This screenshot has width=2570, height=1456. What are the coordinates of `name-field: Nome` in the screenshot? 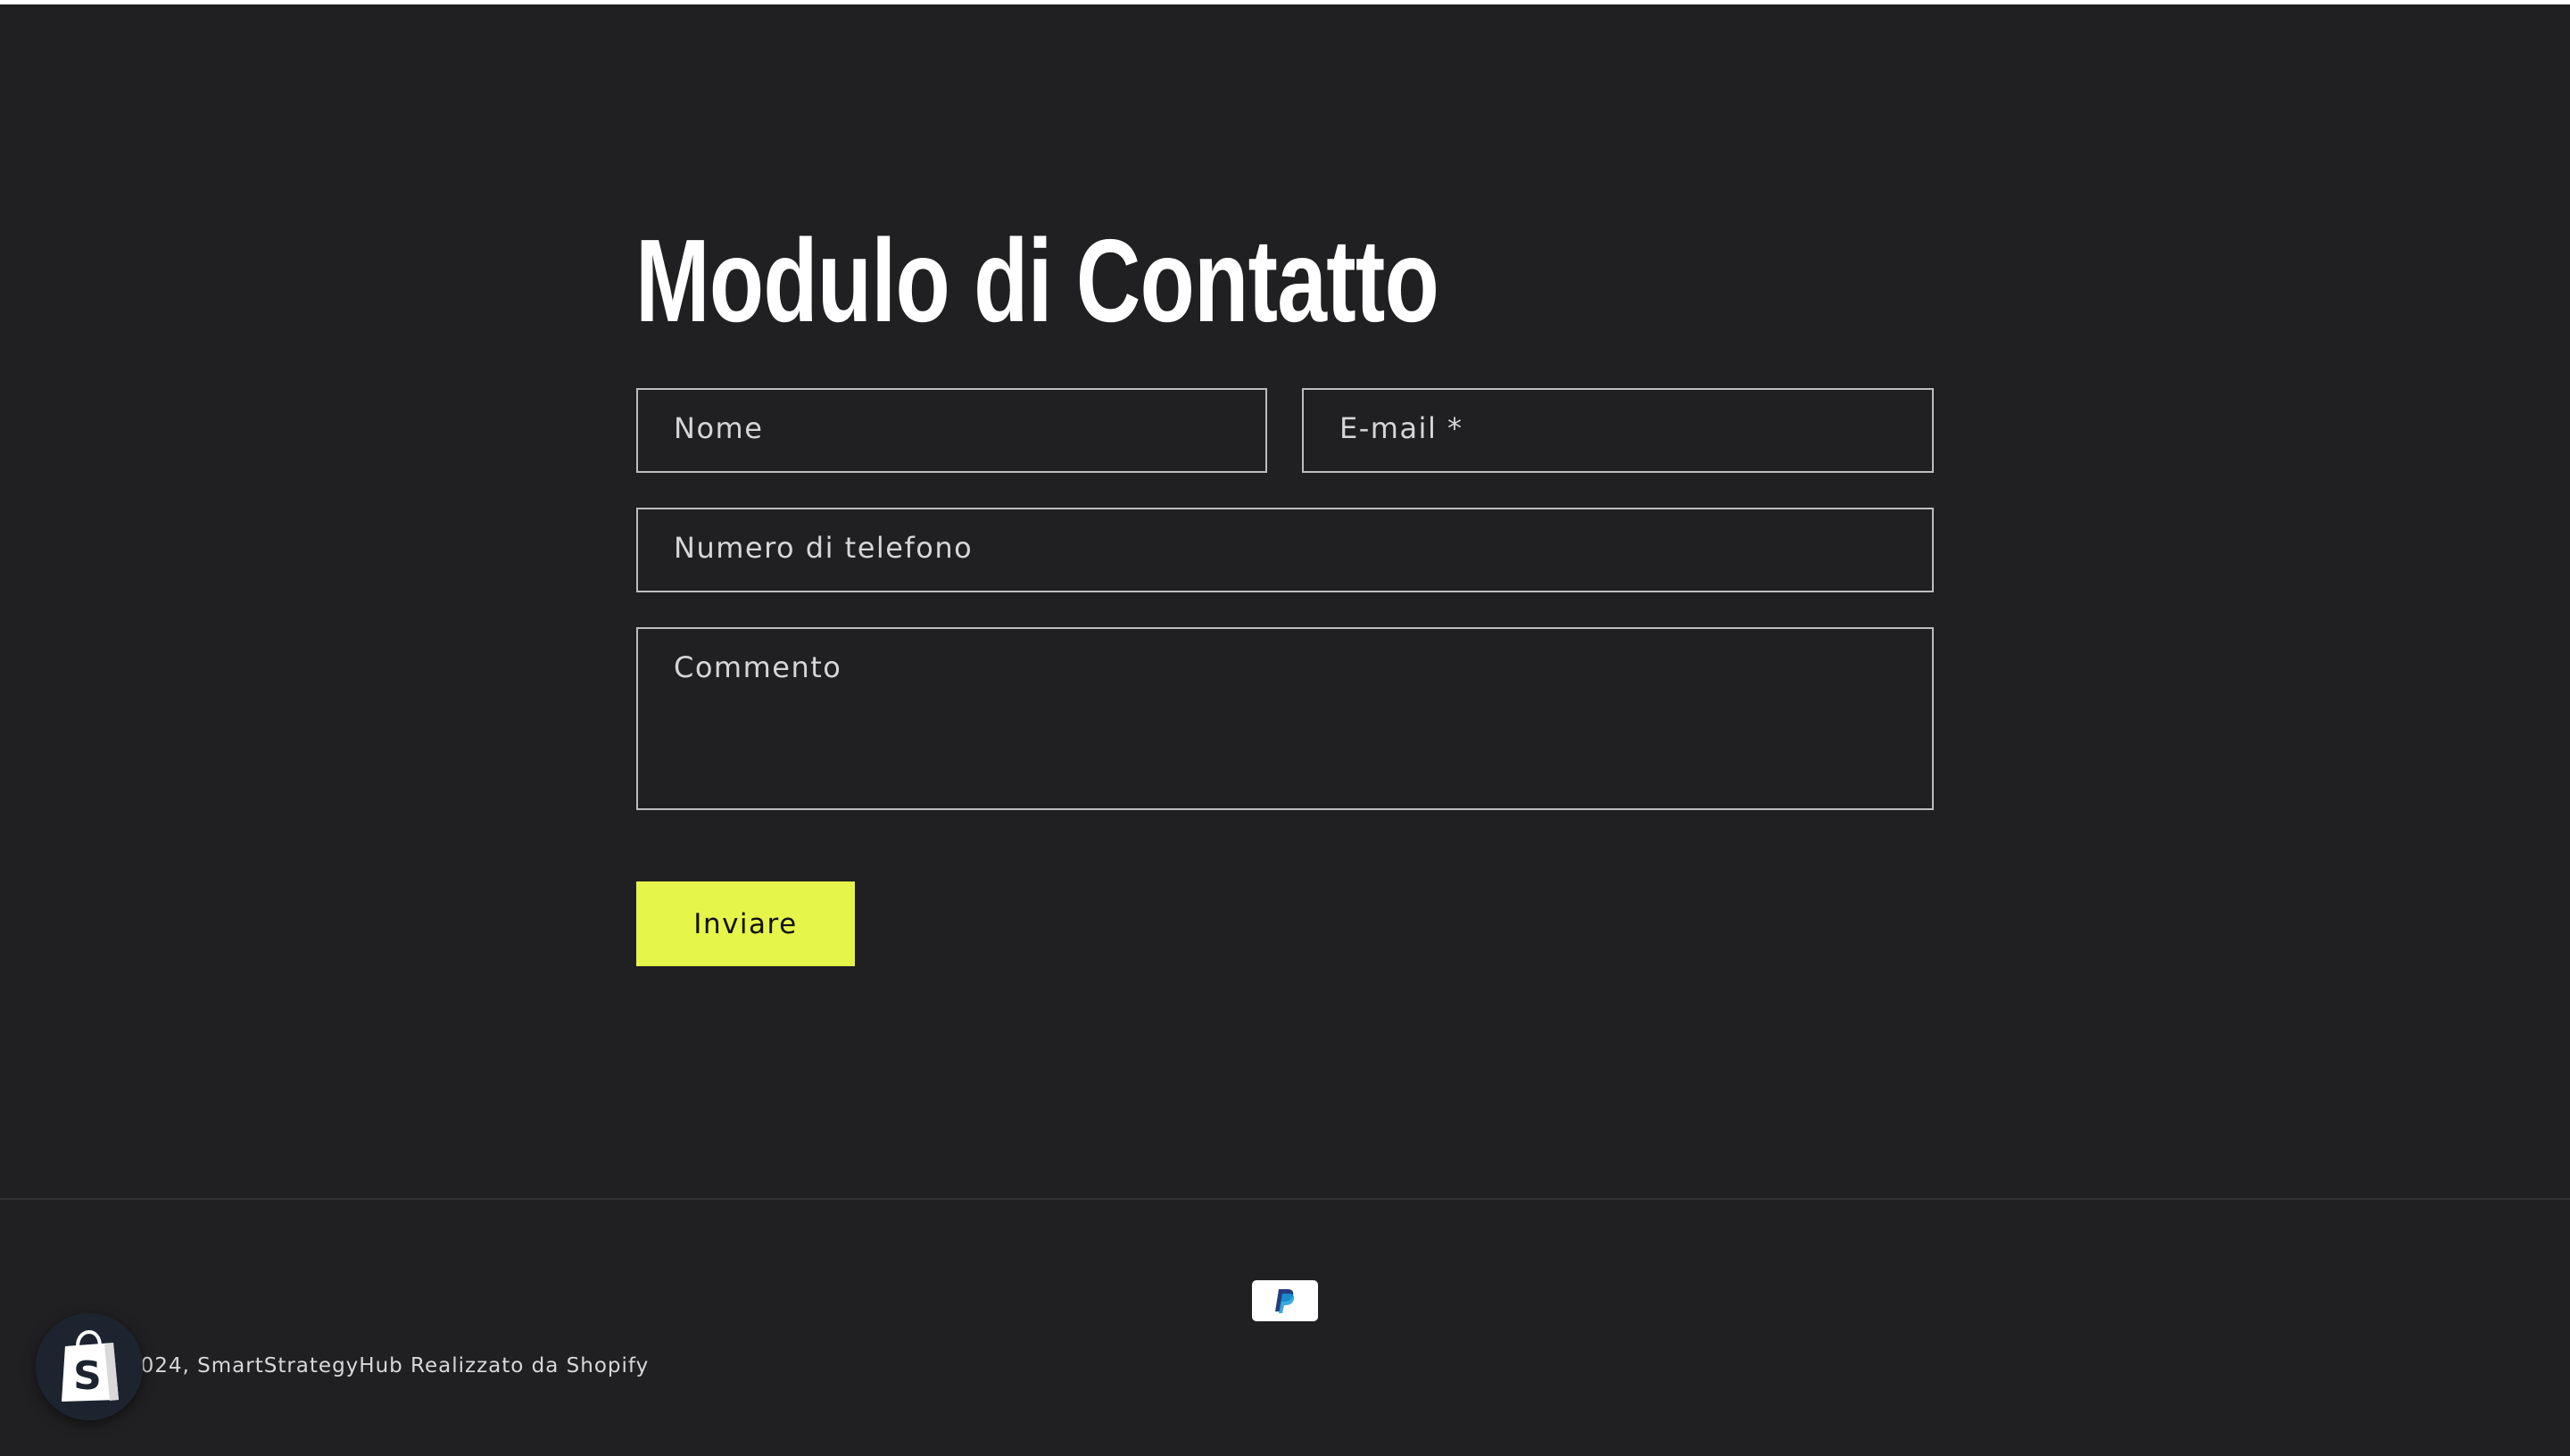 It's located at (952, 431).